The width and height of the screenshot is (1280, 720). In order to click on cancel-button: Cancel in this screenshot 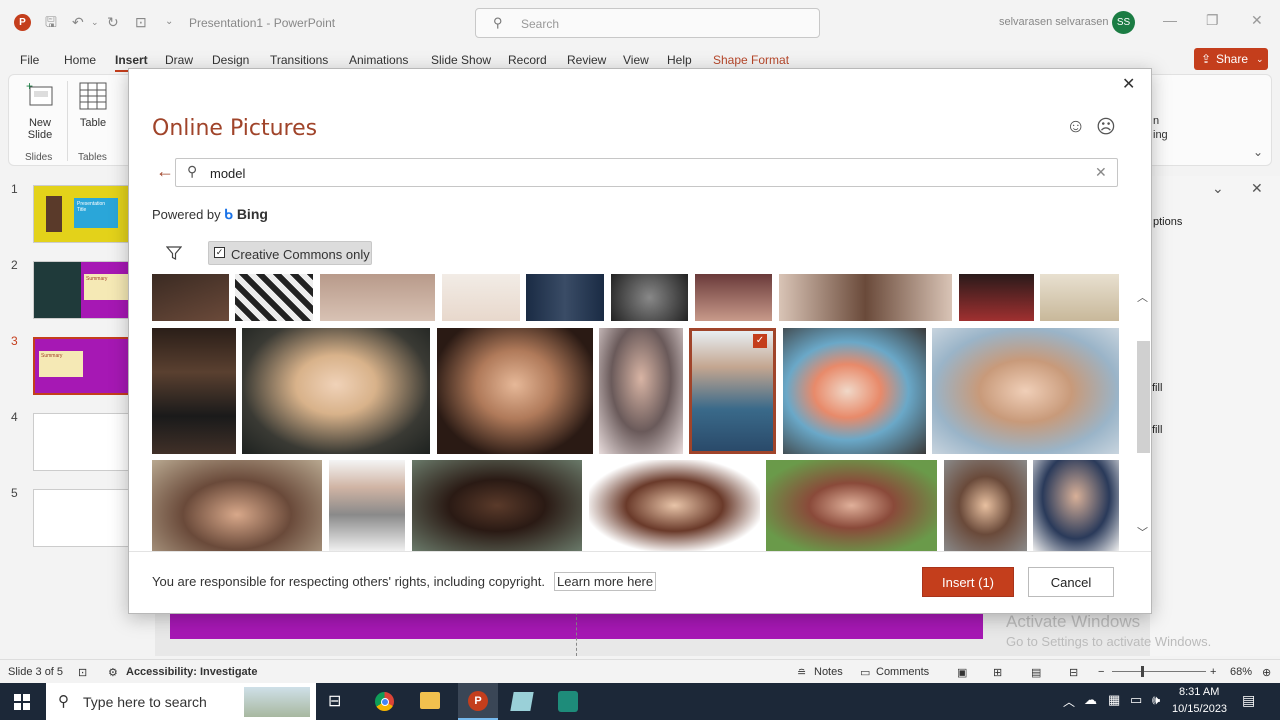, I will do `click(1071, 582)`.